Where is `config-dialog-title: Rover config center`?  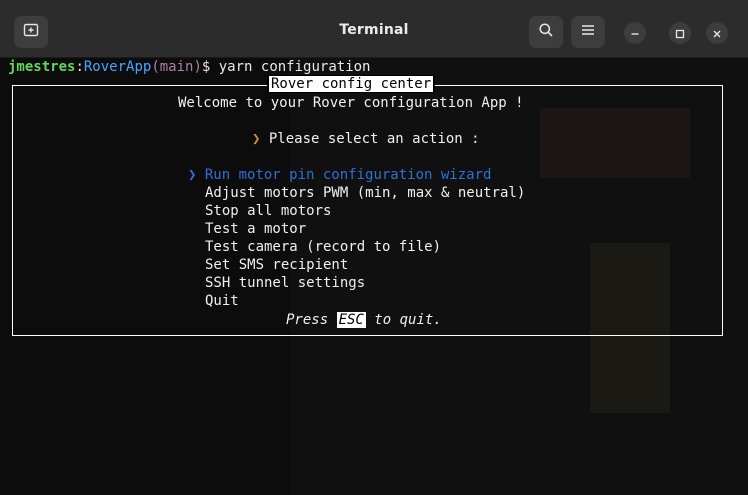 config-dialog-title: Rover config center is located at coordinates (351, 84).